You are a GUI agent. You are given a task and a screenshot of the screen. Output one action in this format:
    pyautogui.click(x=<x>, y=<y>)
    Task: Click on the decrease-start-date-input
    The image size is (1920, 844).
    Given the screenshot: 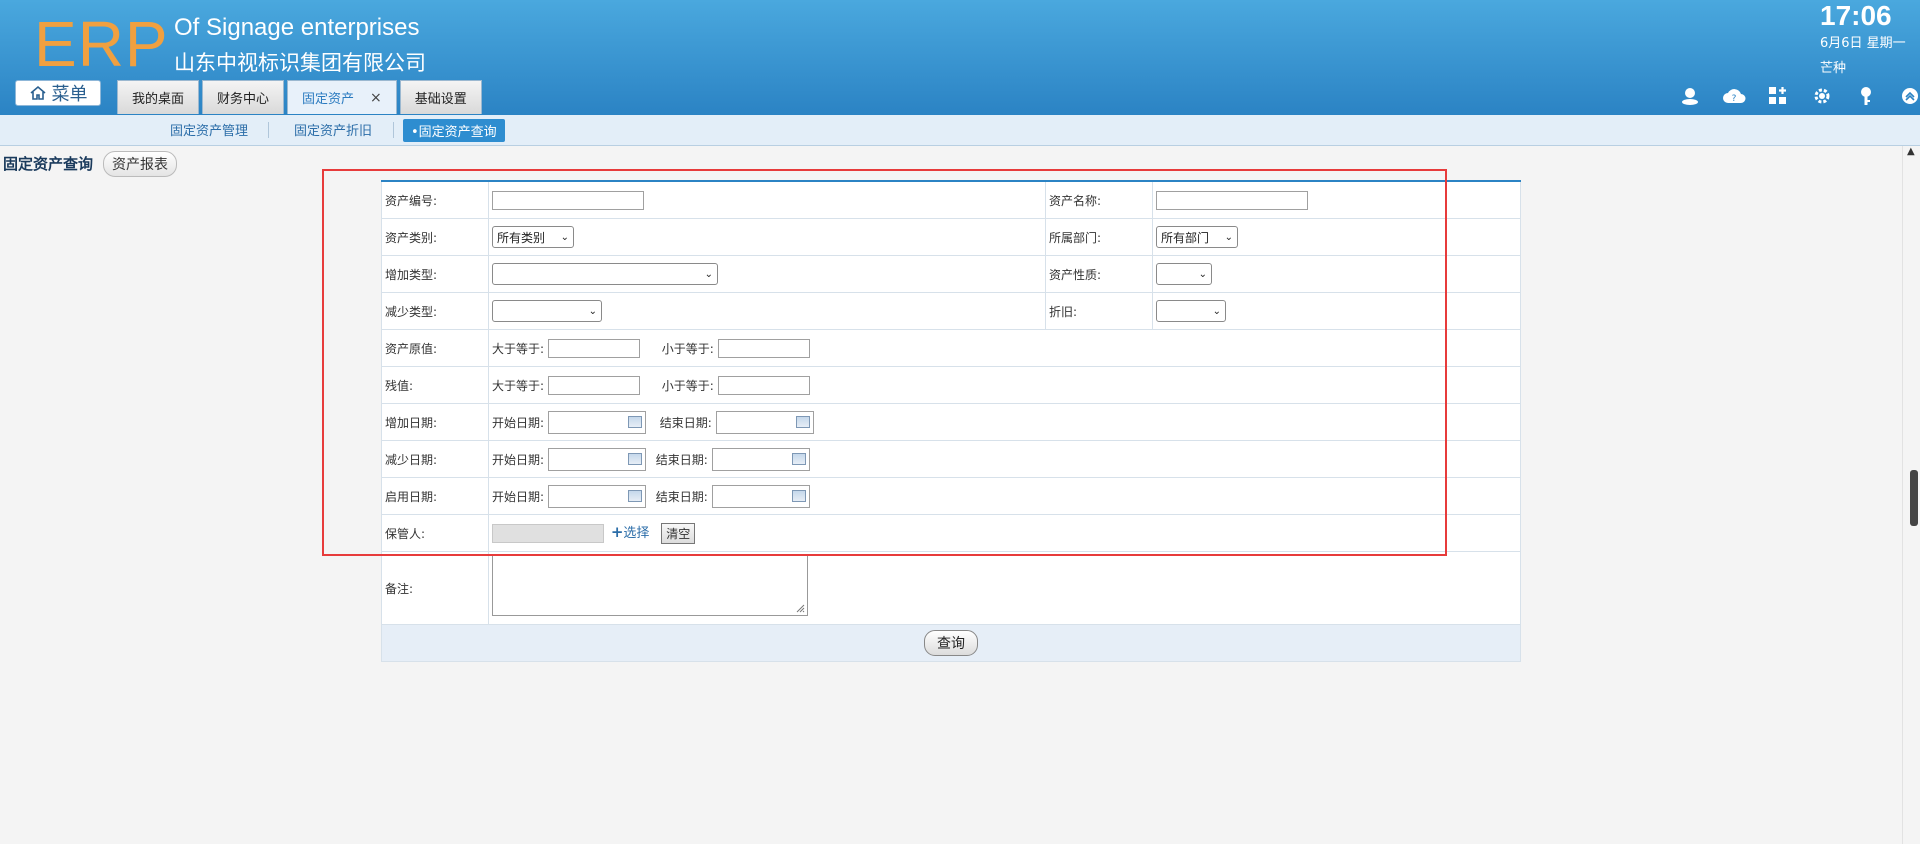 What is the action you would take?
    pyautogui.click(x=597, y=459)
    